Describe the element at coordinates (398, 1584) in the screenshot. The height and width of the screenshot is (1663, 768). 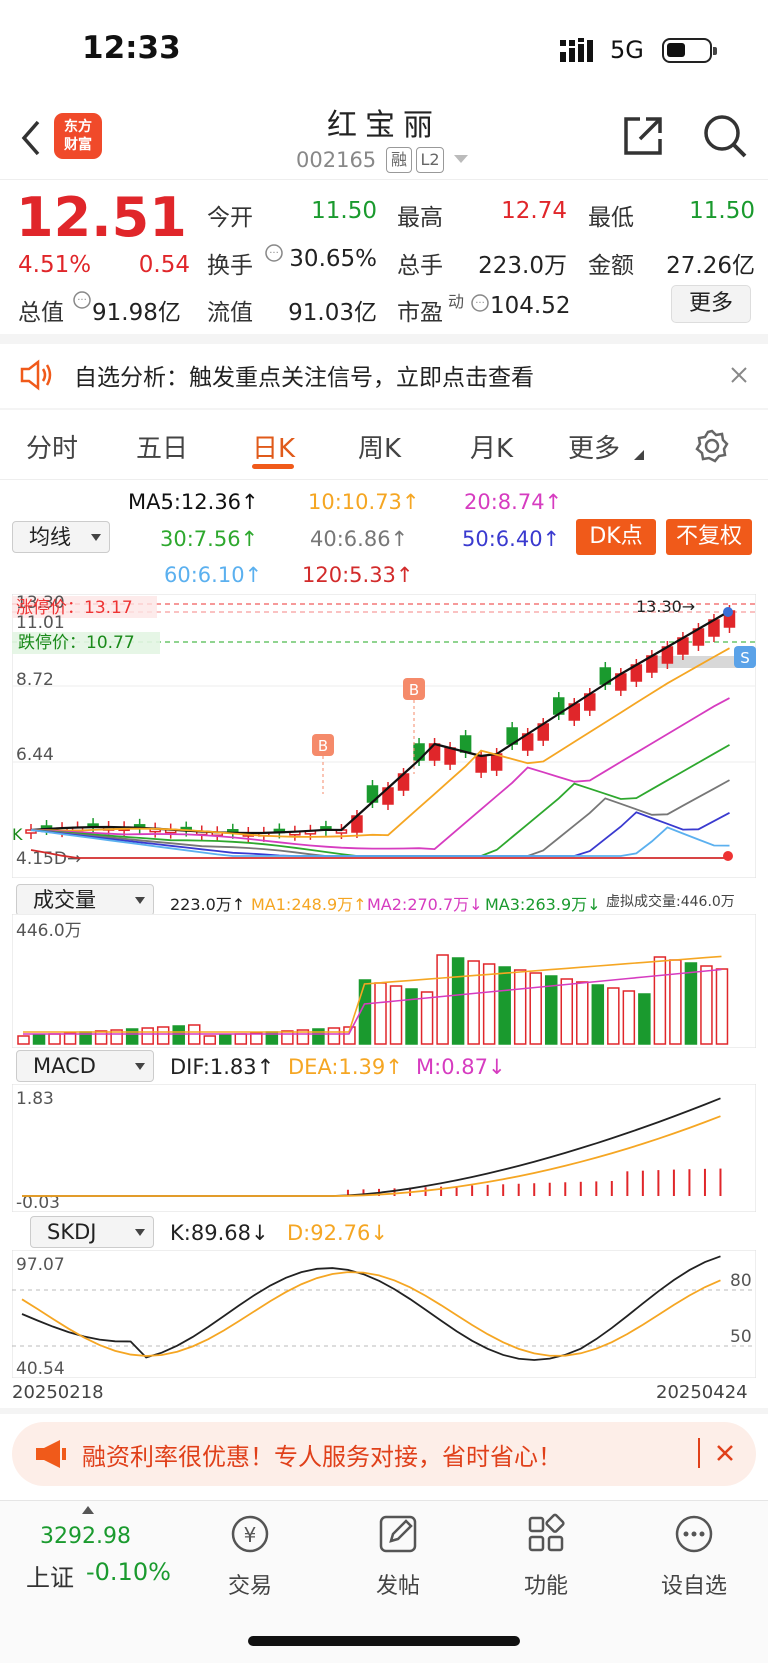
I see `nav-post: 发帖` at that location.